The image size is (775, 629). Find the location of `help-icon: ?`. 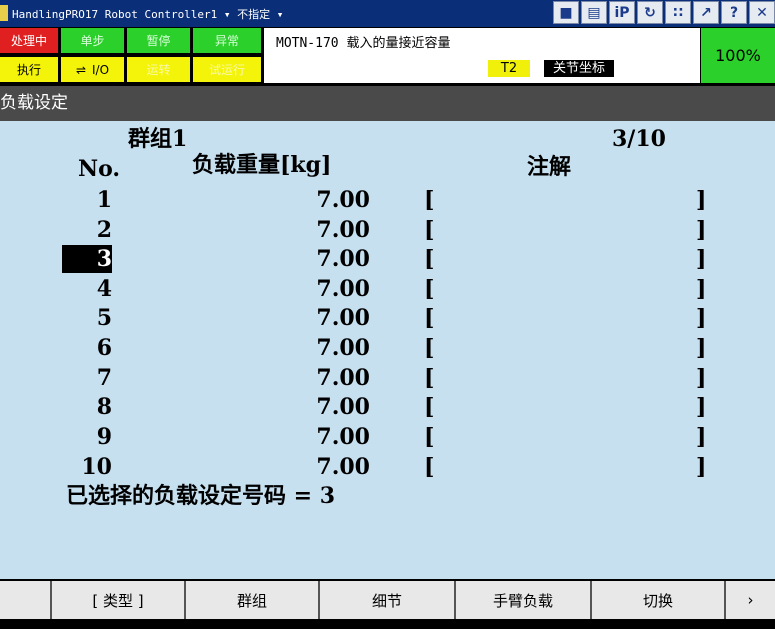

help-icon: ? is located at coordinates (734, 12).